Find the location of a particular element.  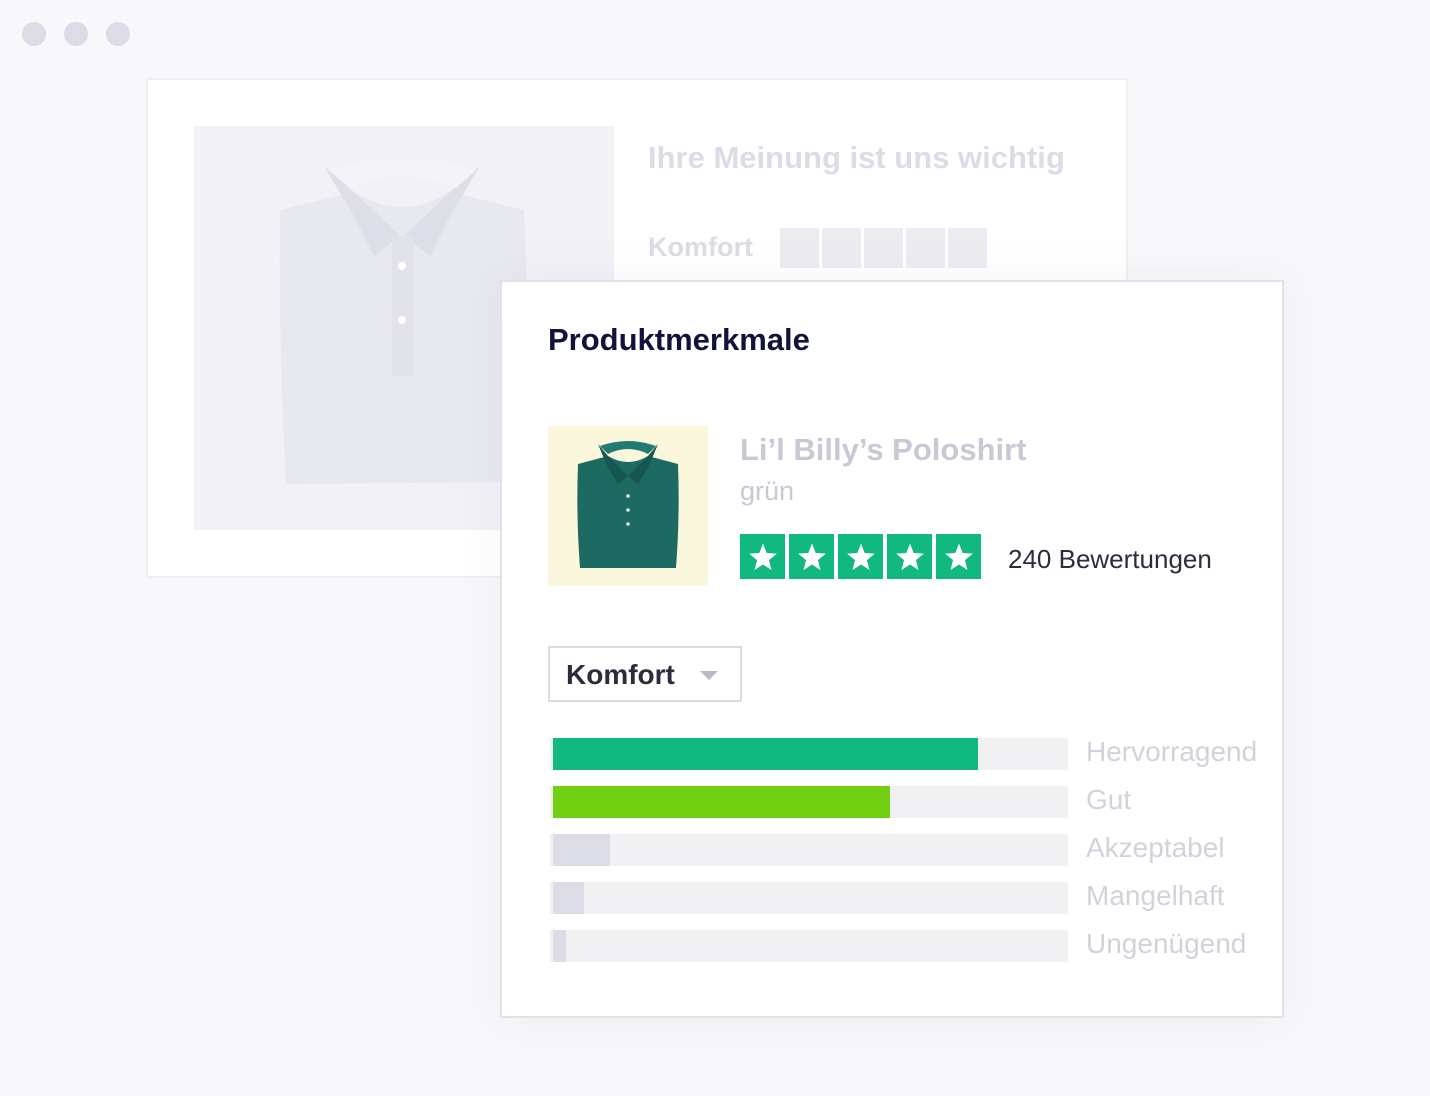

review-count: 240 Bewertungen is located at coordinates (1110, 559).